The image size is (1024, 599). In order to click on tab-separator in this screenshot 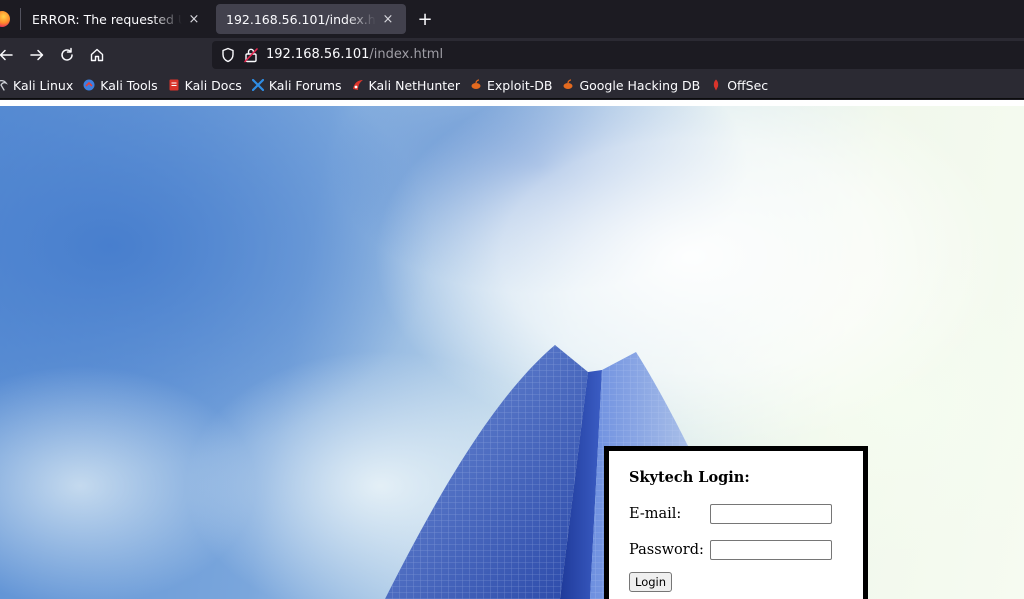, I will do `click(20, 19)`.